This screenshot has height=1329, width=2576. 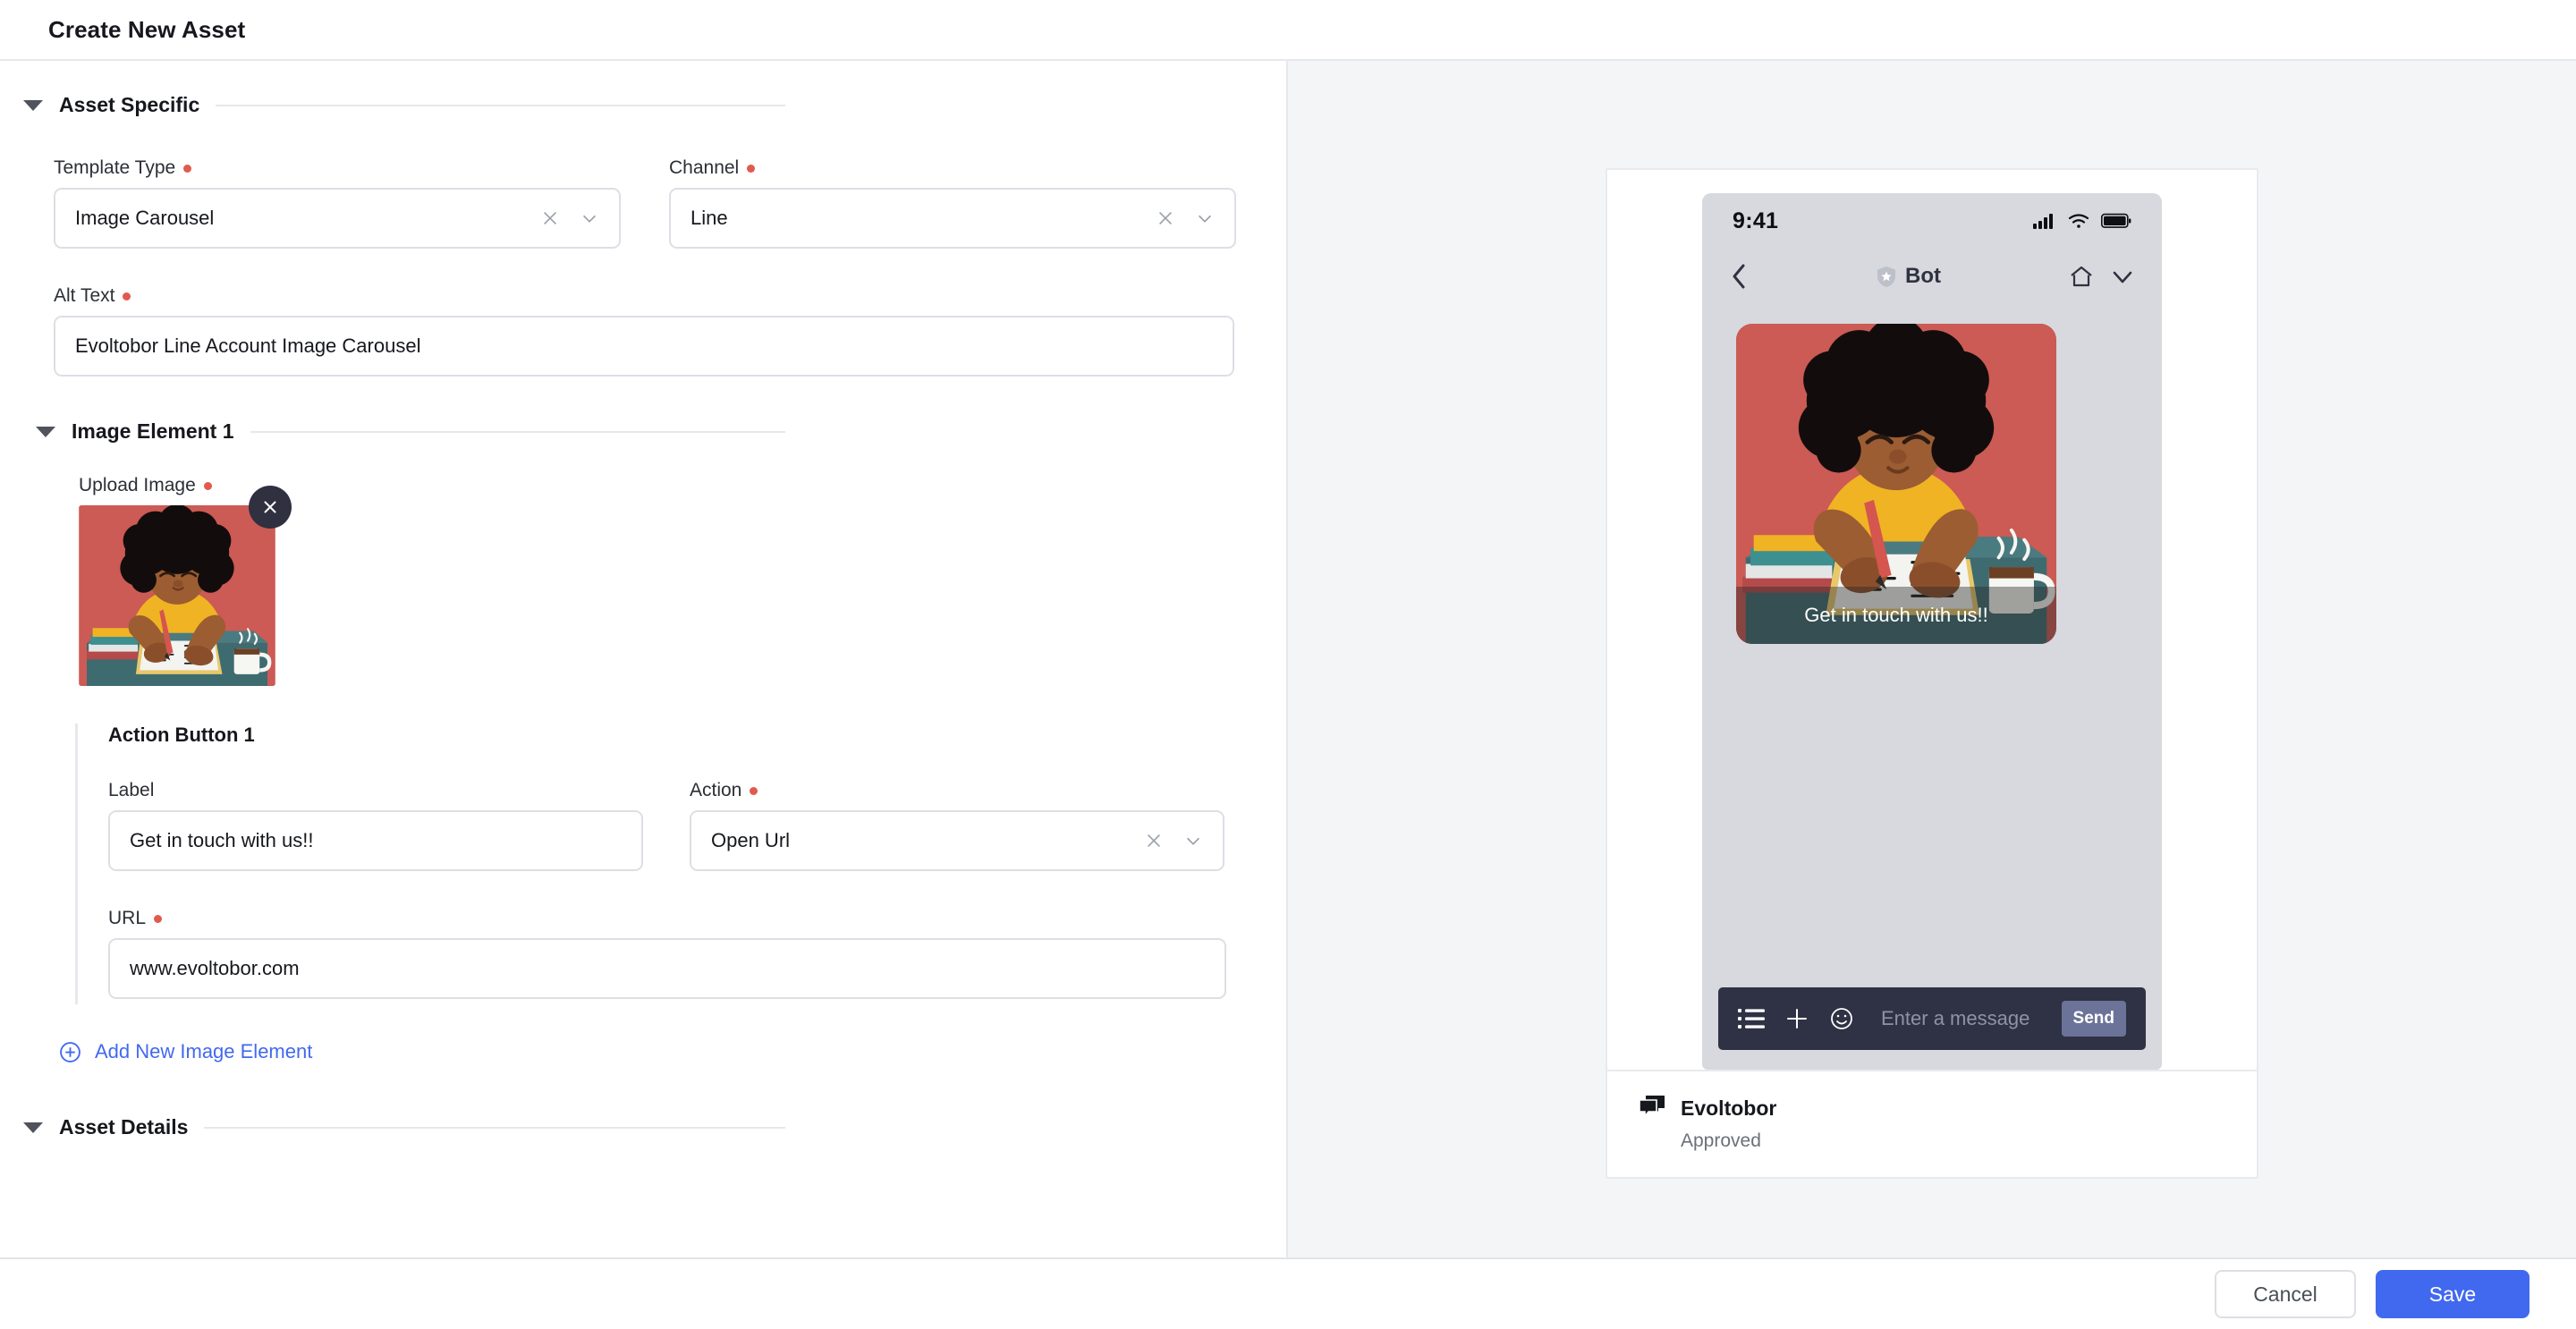 What do you see at coordinates (1652, 1107) in the screenshot?
I see `chat-bubbles-icon` at bounding box center [1652, 1107].